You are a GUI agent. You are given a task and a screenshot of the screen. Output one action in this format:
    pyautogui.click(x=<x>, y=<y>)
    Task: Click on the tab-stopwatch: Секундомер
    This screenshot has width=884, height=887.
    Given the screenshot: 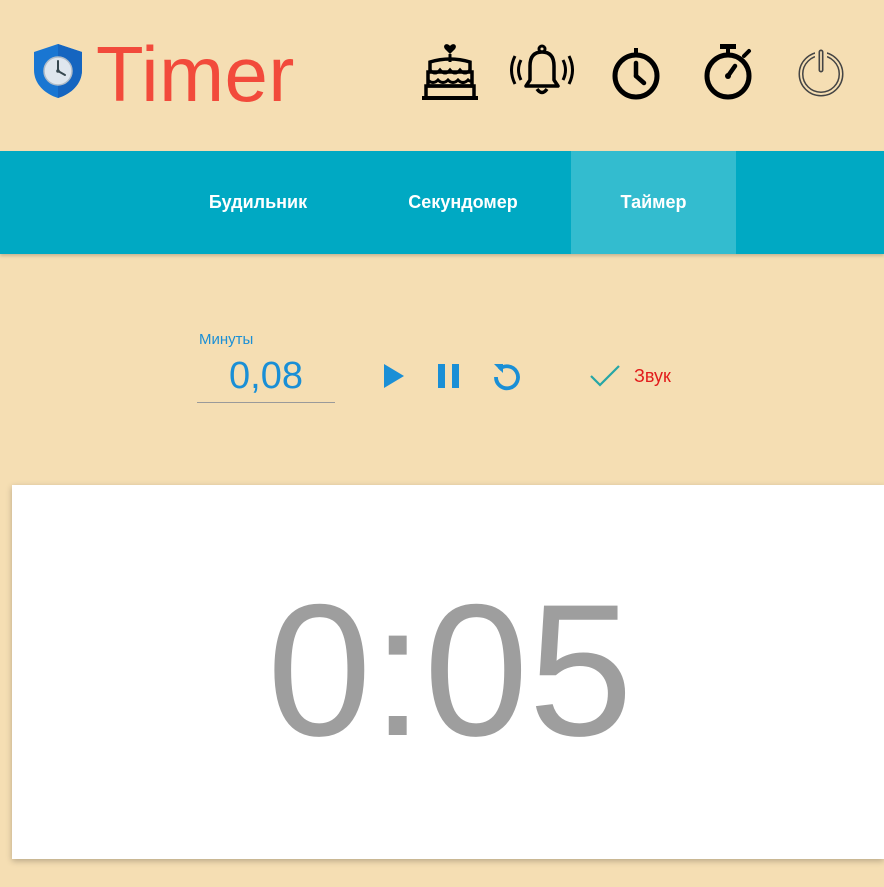 What is the action you would take?
    pyautogui.click(x=463, y=202)
    